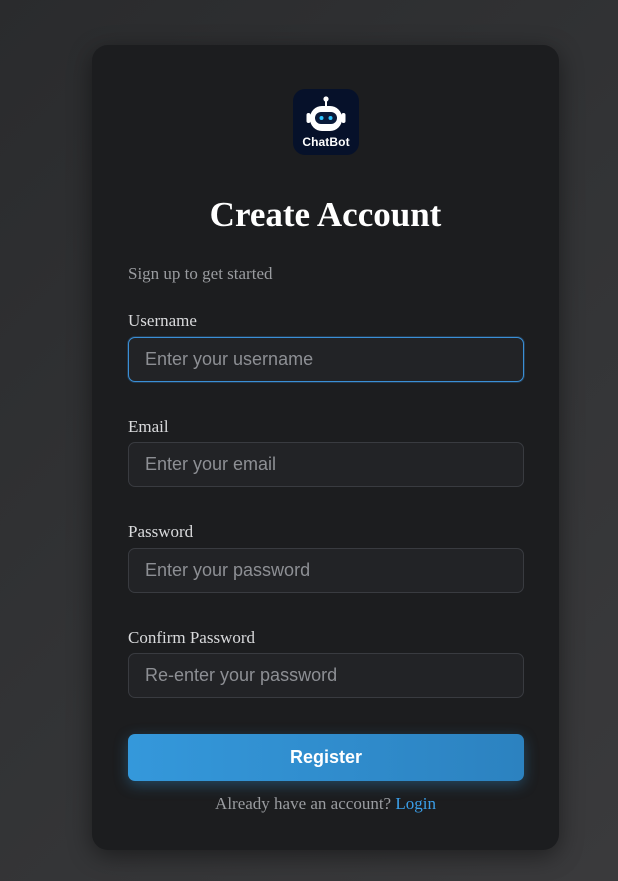 Image resolution: width=618 pixels, height=881 pixels. Describe the element at coordinates (148, 426) in the screenshot. I see `email-label: Email` at that location.